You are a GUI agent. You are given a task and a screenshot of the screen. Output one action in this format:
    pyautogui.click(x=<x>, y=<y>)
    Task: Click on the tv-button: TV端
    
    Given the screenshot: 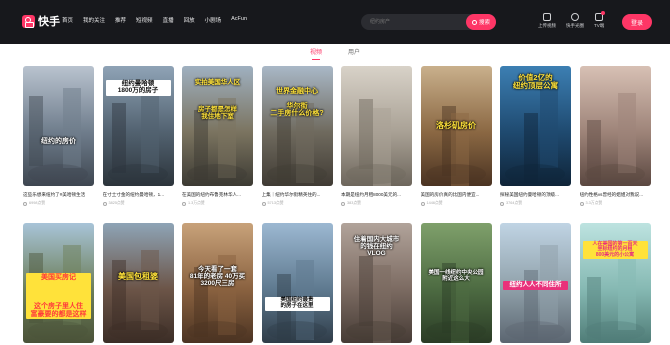 What is the action you would take?
    pyautogui.click(x=600, y=20)
    